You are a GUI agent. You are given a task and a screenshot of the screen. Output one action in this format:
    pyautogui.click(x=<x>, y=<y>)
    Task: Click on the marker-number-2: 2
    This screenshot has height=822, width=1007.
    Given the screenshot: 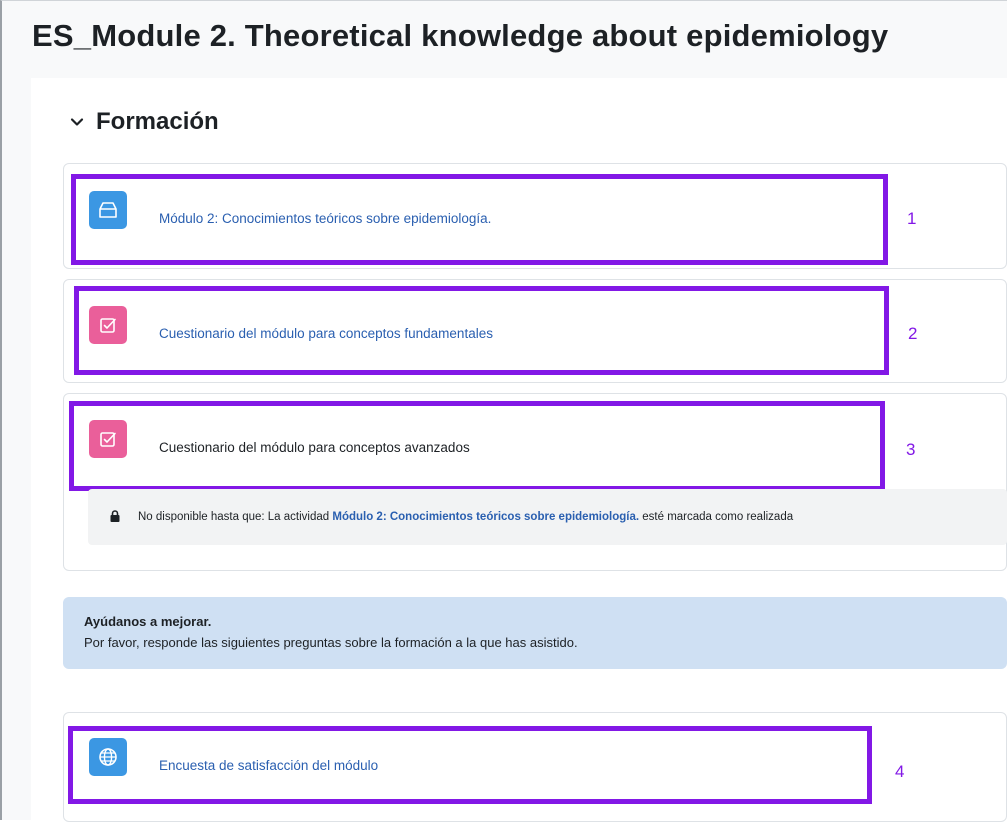 What is the action you would take?
    pyautogui.click(x=913, y=333)
    